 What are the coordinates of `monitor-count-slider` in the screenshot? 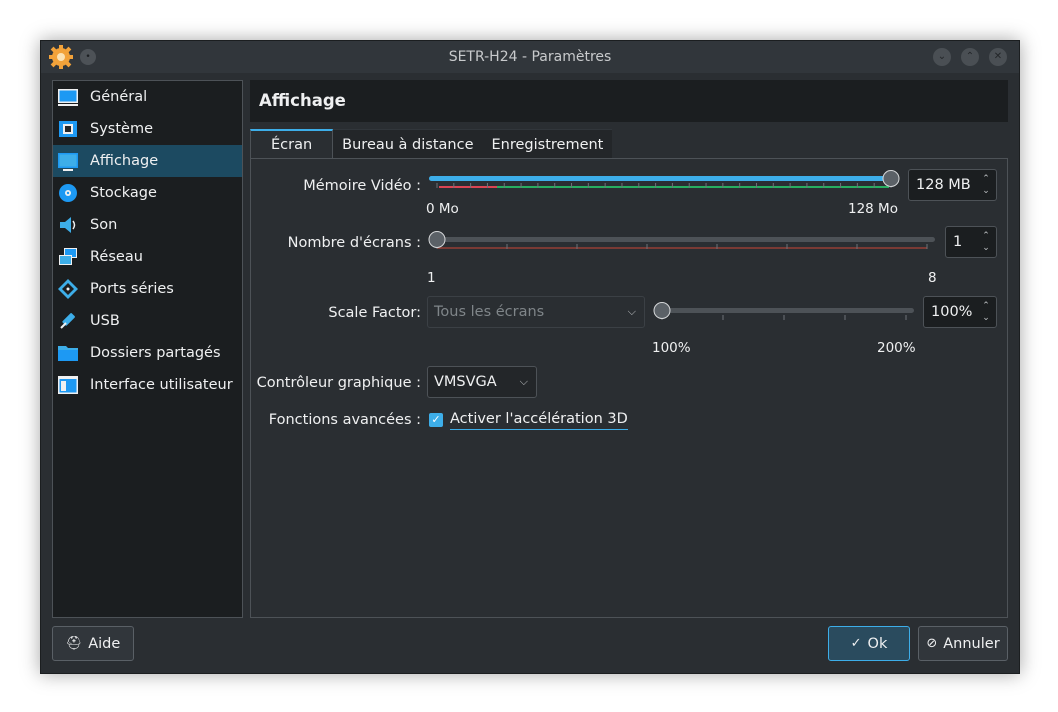 It's located at (683, 242).